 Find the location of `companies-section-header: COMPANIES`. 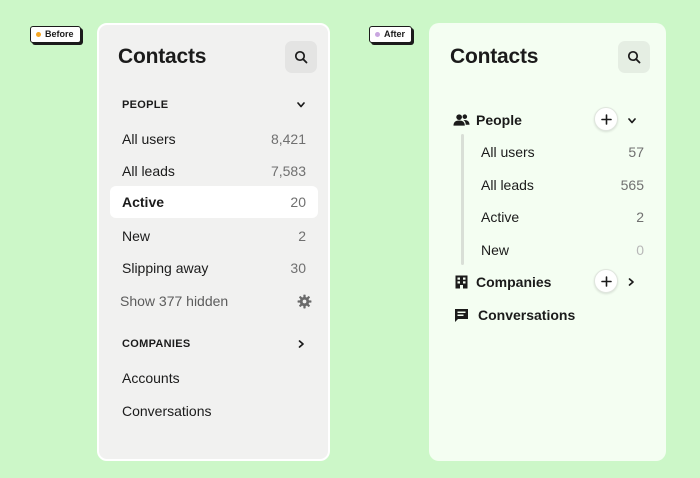

companies-section-header: COMPANIES is located at coordinates (214, 344).